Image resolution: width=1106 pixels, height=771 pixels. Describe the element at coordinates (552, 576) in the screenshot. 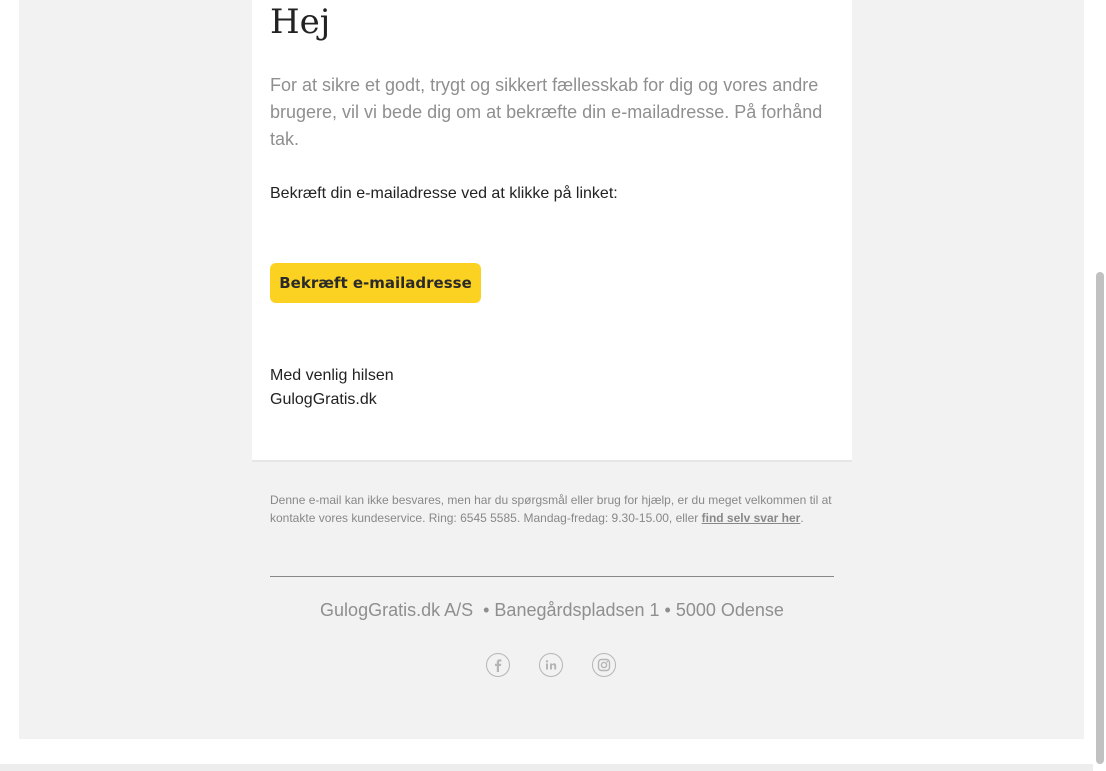

I see `footer-divider` at that location.